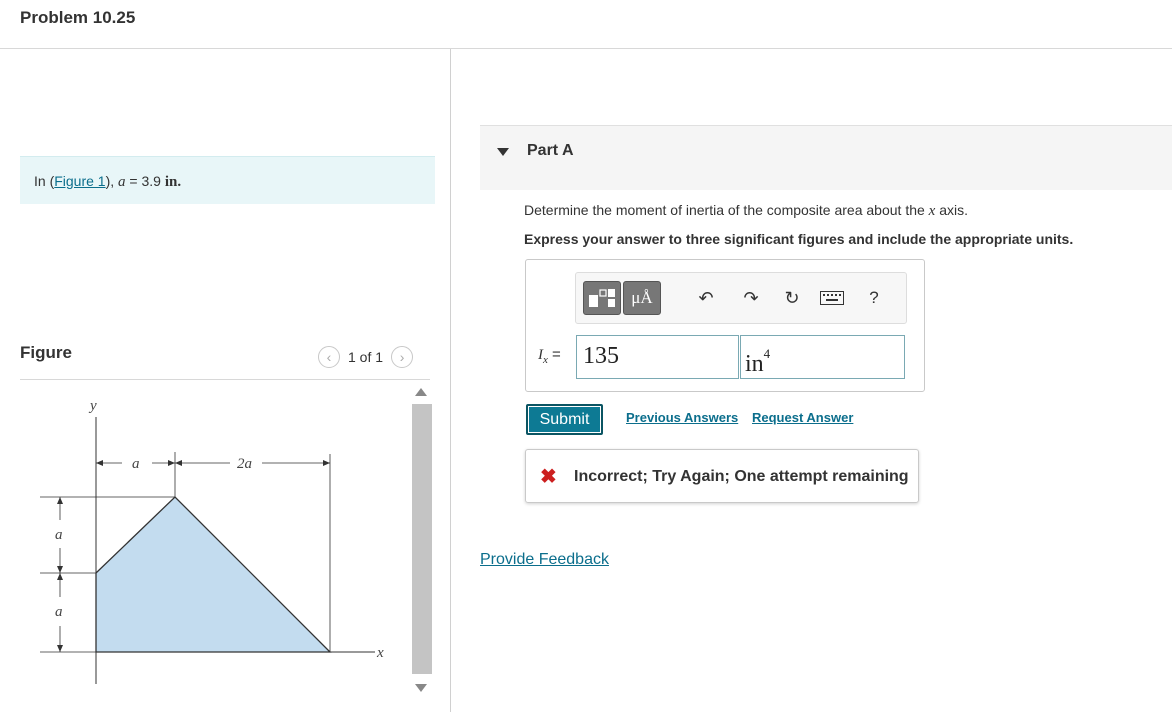  I want to click on pane-divider, so click(450, 380).